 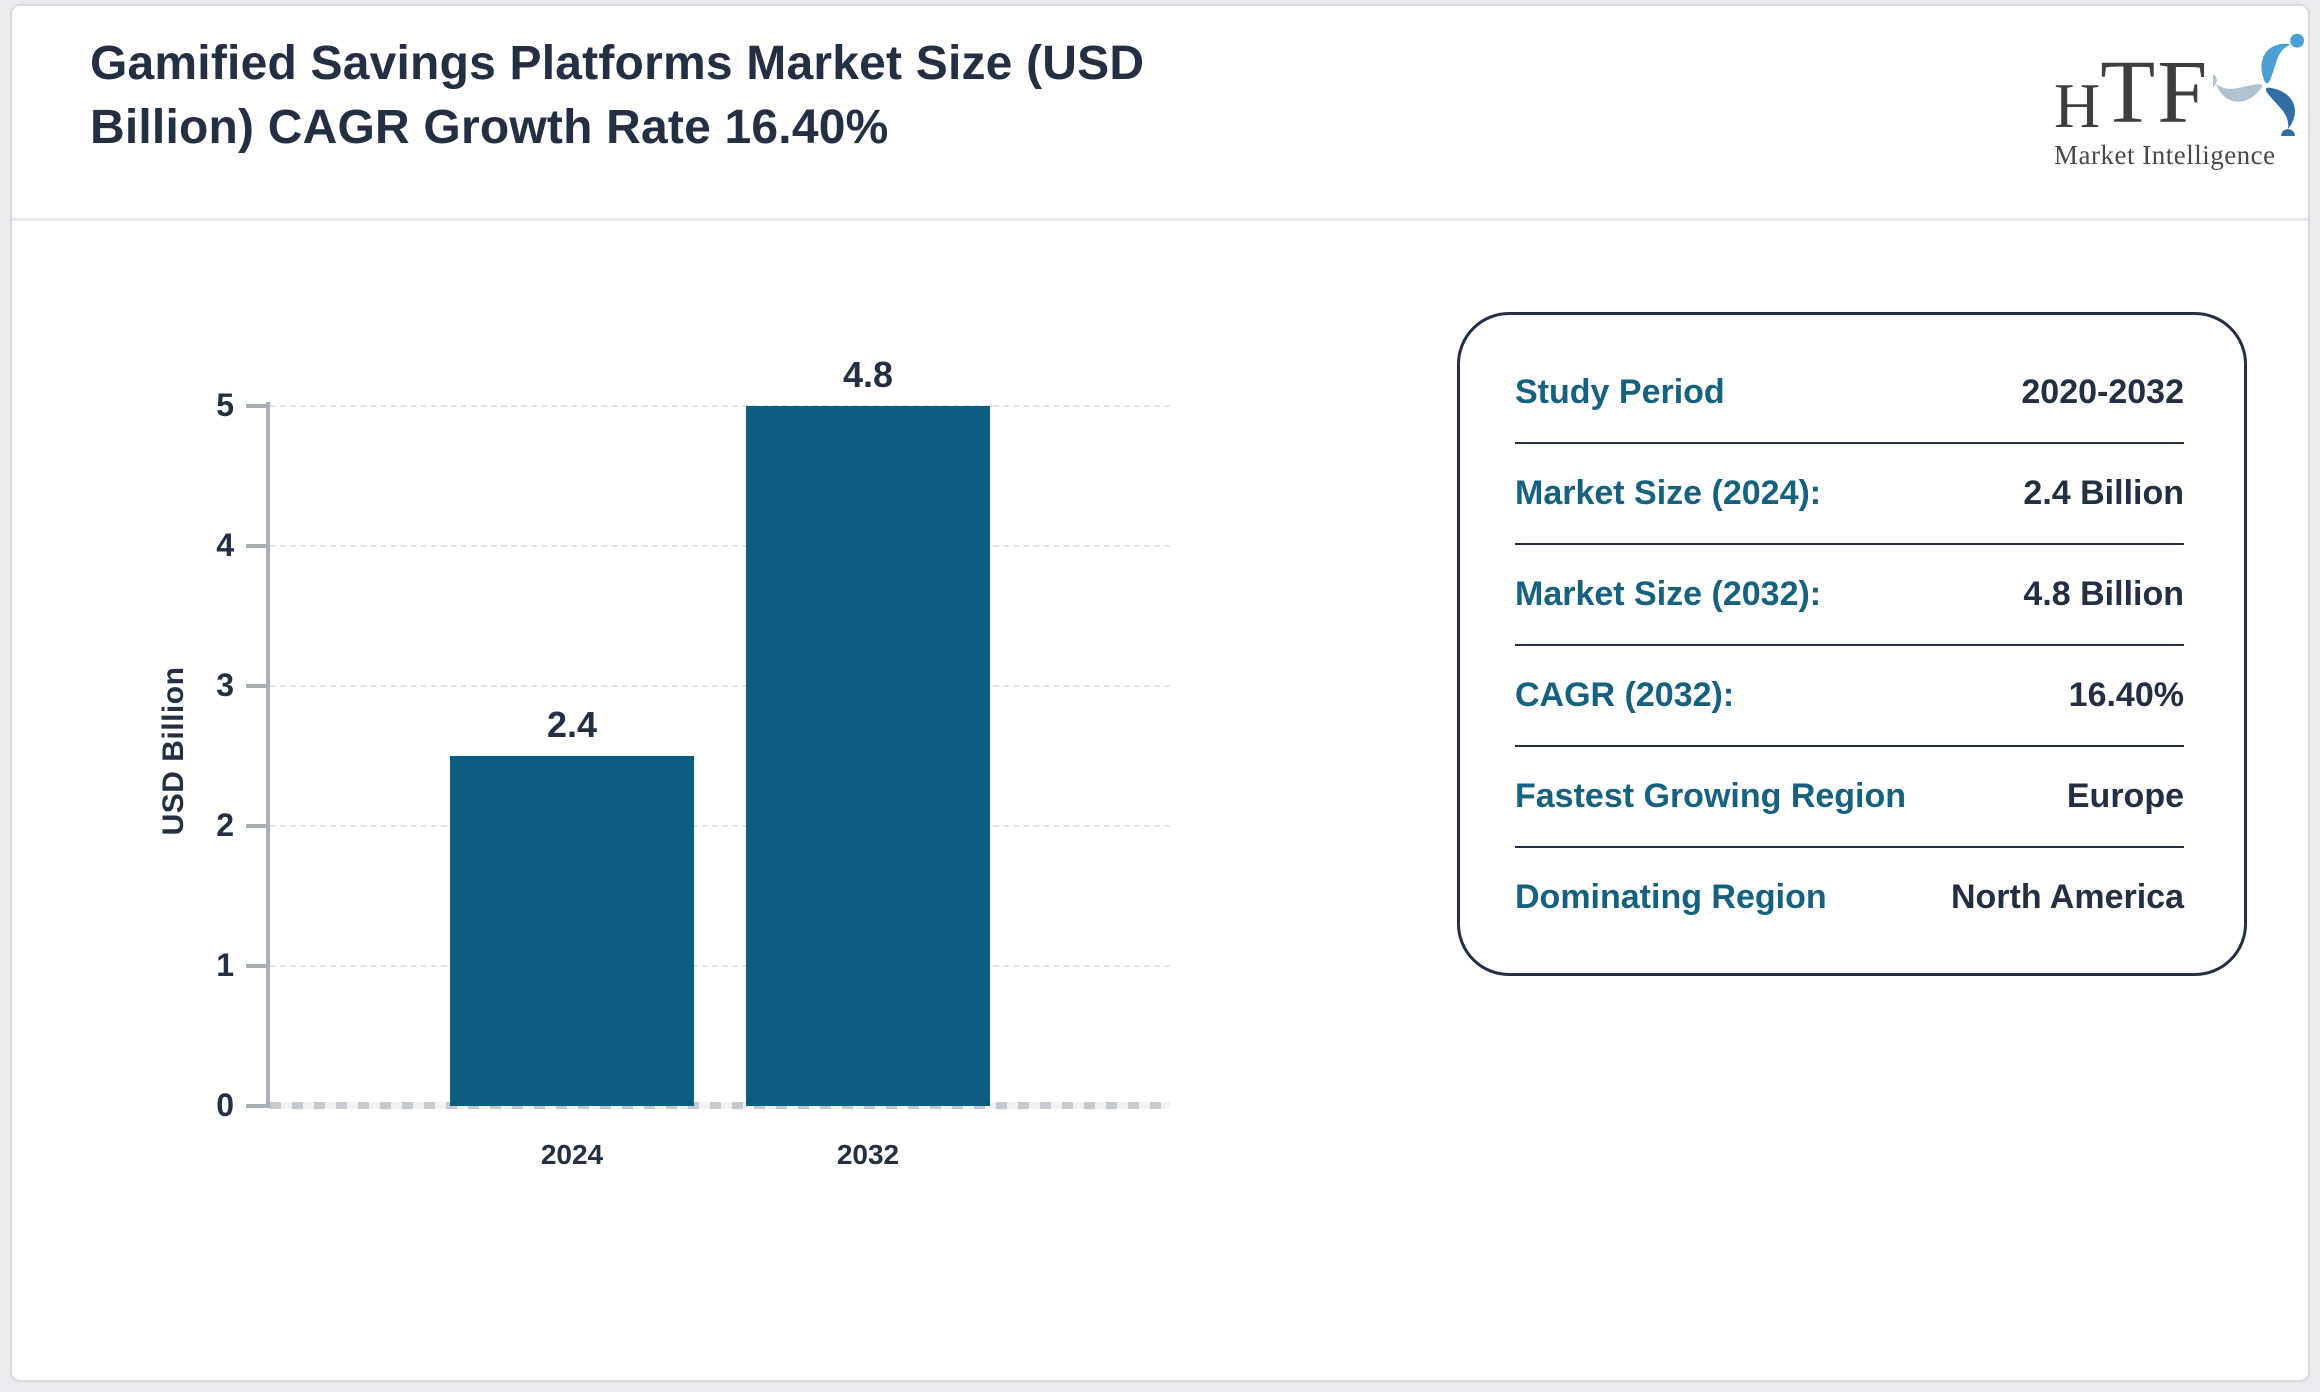 I want to click on info-row: Study Period 2020-2032, so click(x=1849, y=392).